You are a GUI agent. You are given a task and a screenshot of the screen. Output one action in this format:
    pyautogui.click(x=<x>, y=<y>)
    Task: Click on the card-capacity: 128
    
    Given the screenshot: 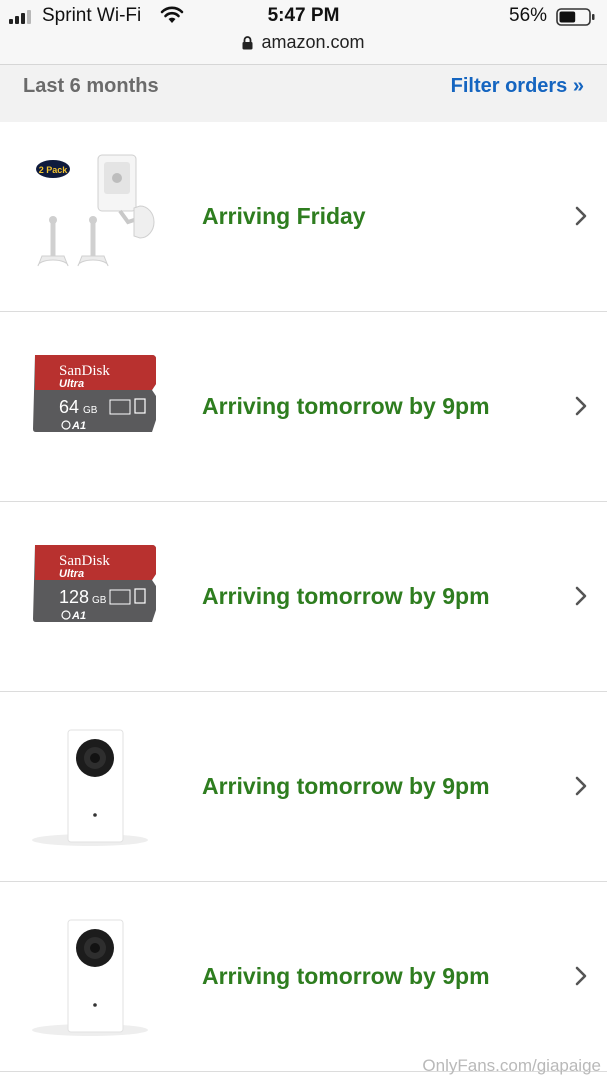 What is the action you would take?
    pyautogui.click(x=74, y=597)
    